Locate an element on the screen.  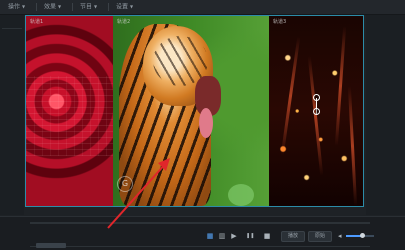
menu-item-program: 节目 ▼ is located at coordinates (88, 7).